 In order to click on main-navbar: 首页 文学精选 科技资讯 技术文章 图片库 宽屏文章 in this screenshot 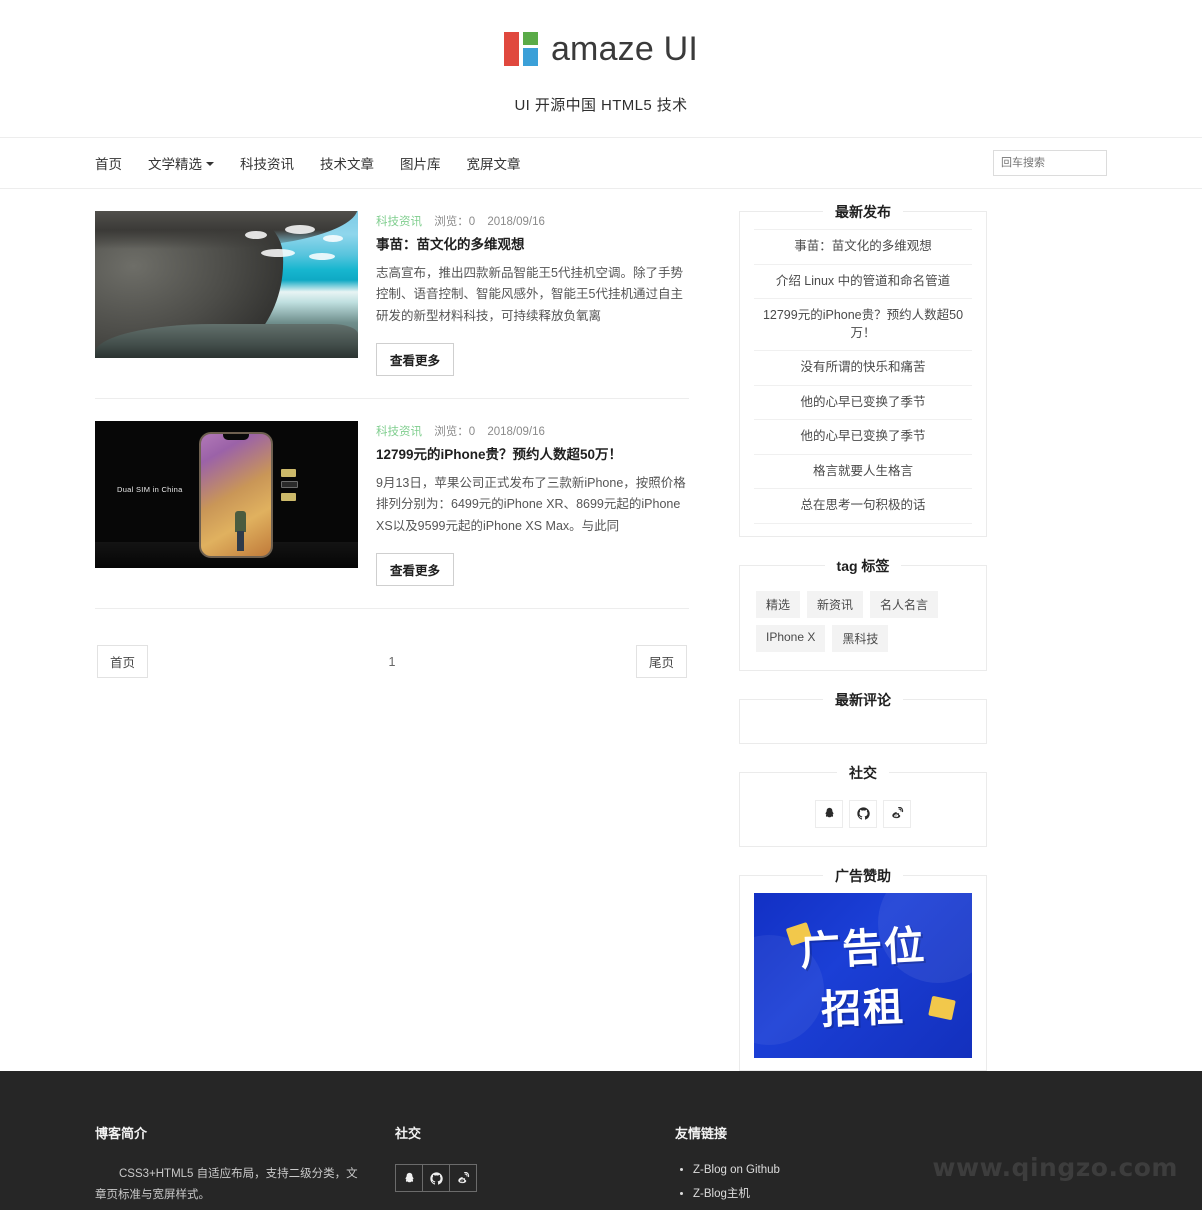, I will do `click(601, 163)`.